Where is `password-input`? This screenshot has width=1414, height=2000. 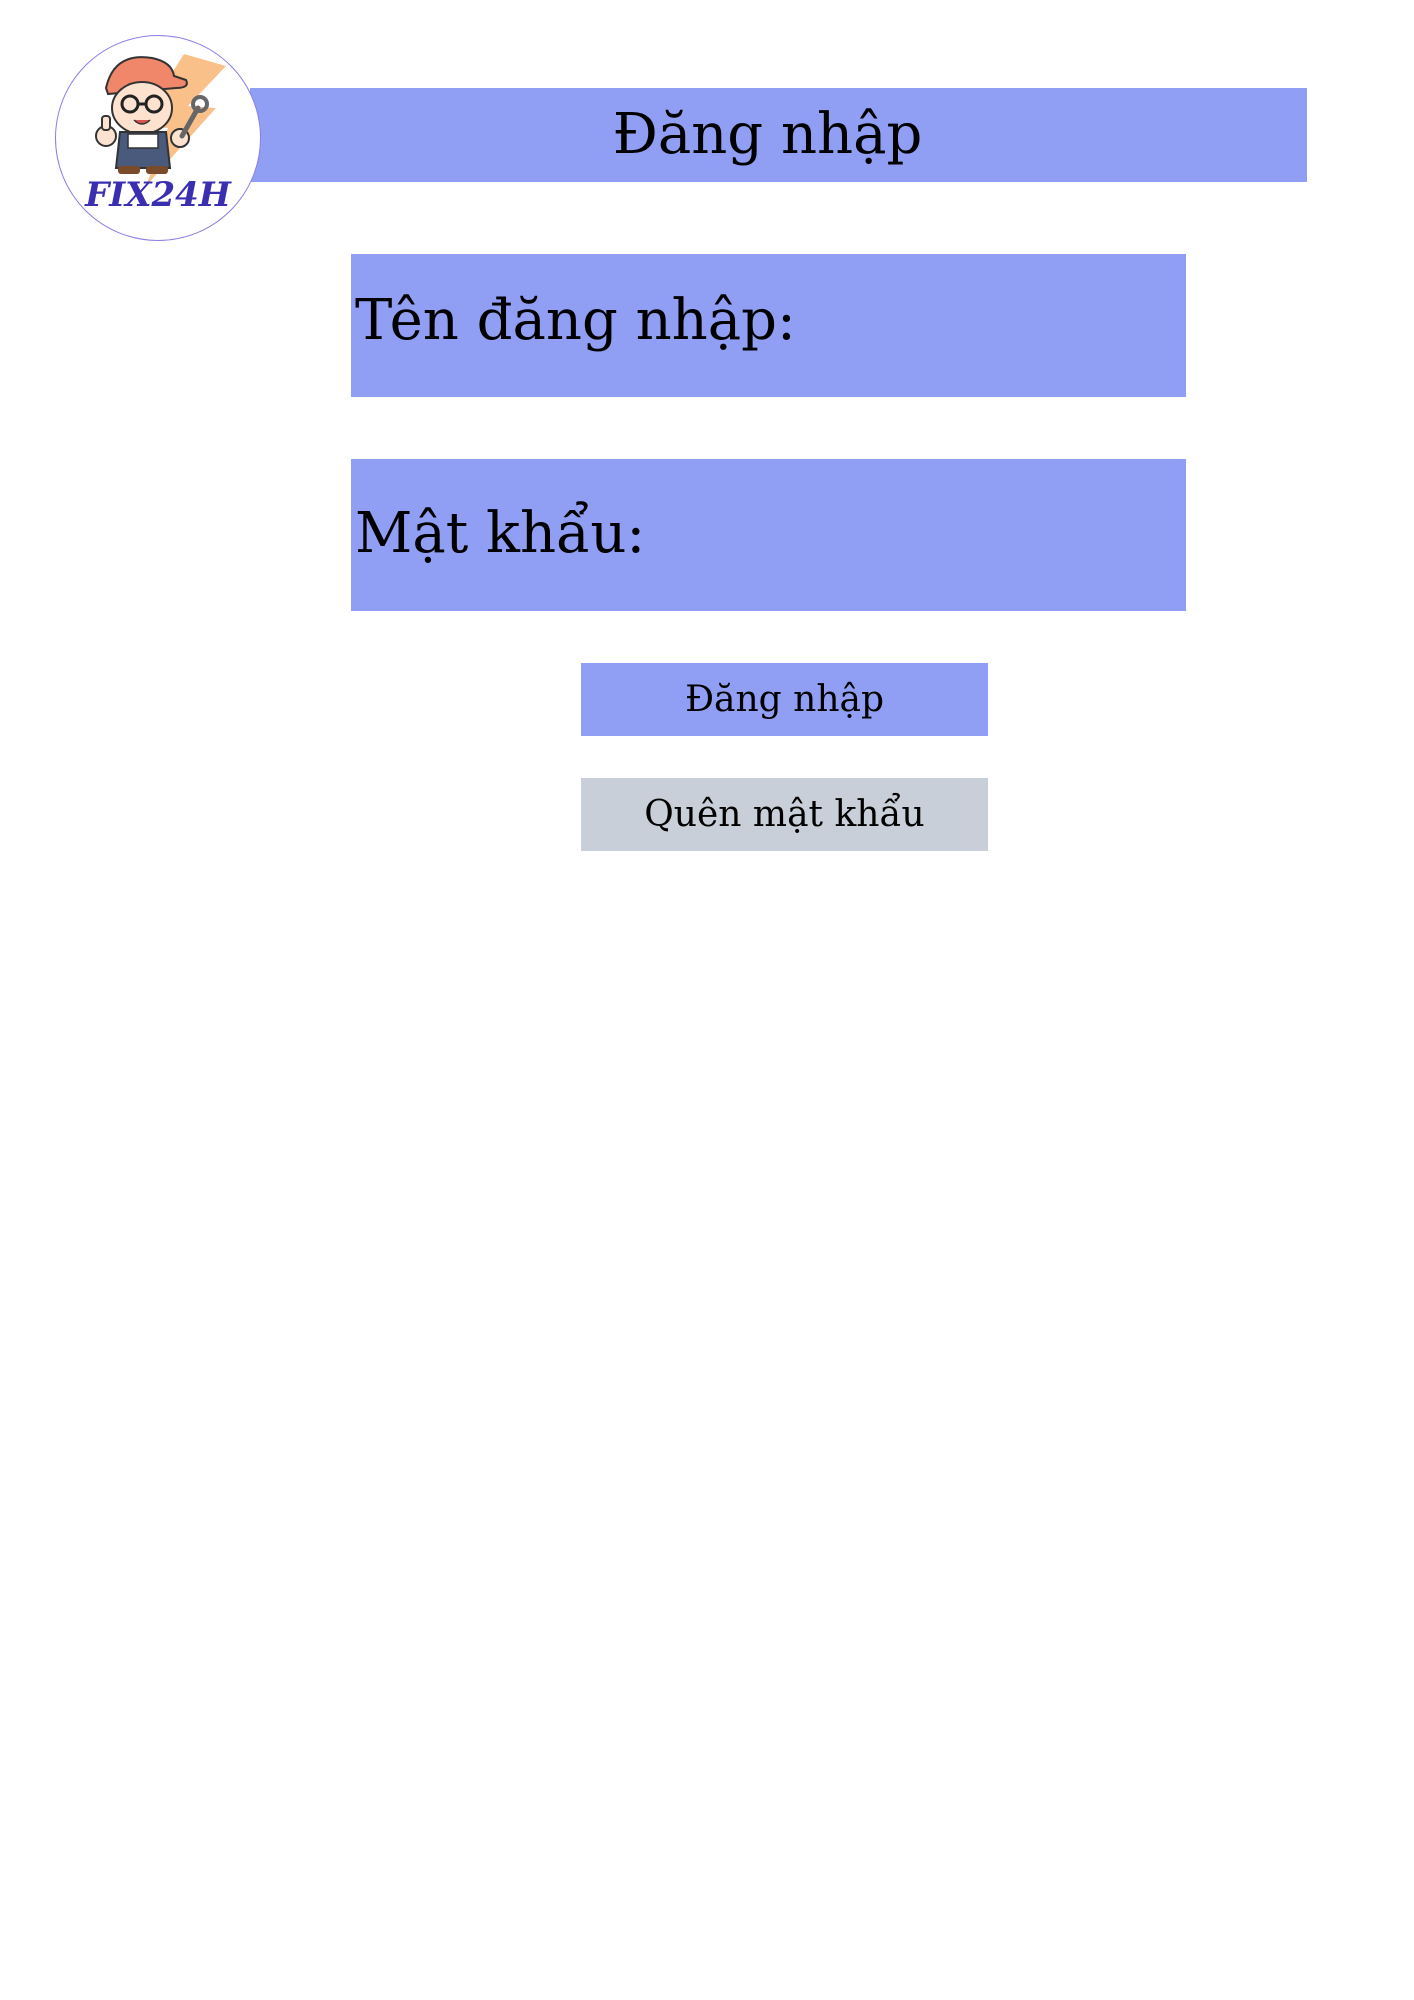
password-input is located at coordinates (1083, 535).